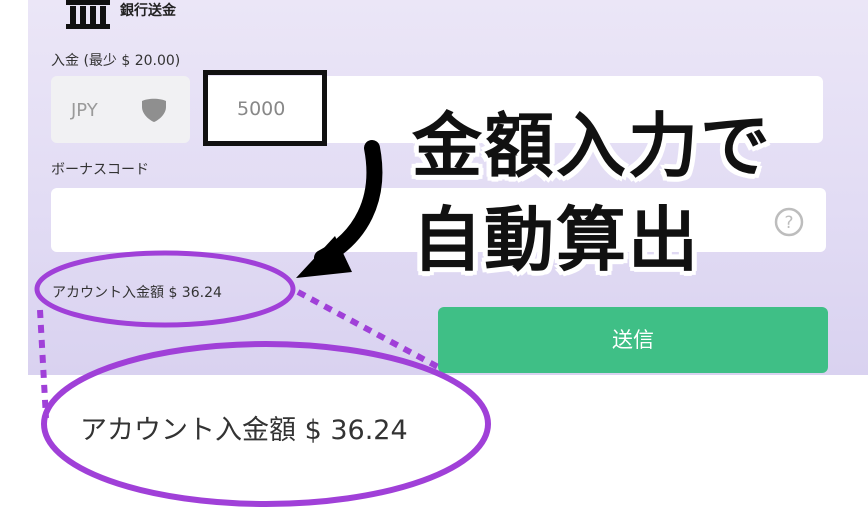 This screenshot has height=525, width=868. Describe the element at coordinates (265, 108) in the screenshot. I see `amount-highlight-frame` at that location.